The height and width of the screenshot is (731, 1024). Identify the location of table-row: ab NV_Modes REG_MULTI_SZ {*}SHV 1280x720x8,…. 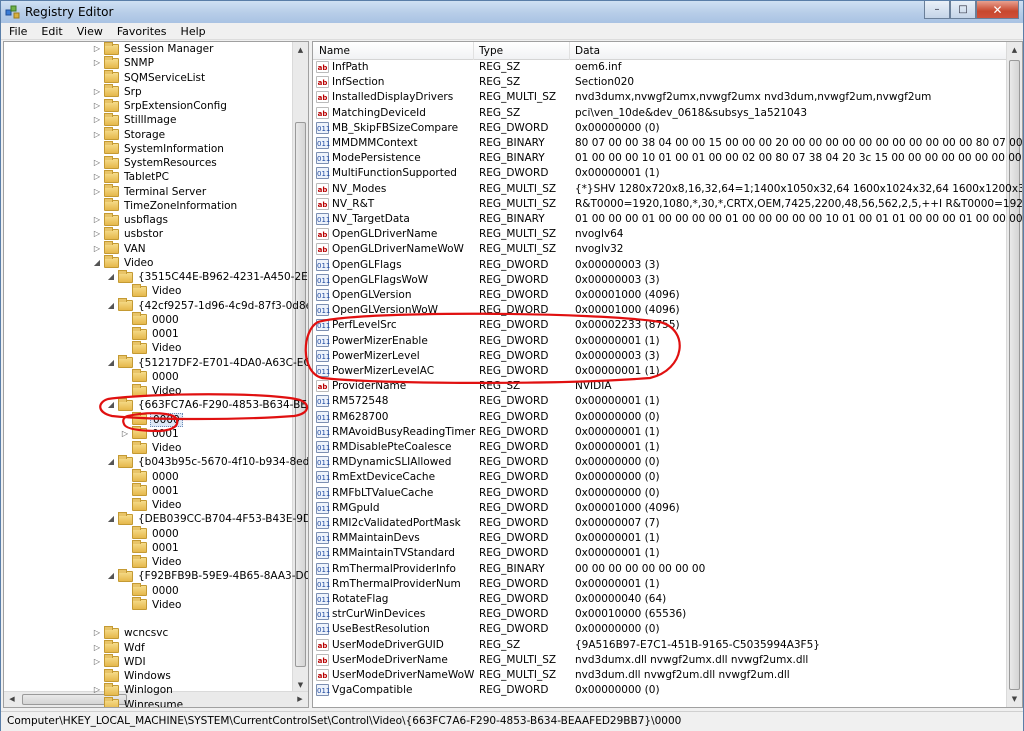
(667, 189).